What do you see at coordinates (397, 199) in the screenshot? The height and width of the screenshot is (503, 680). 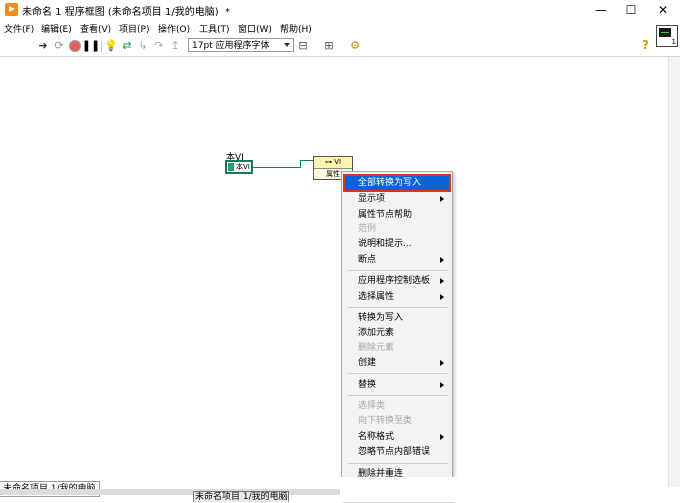 I see `menu-visible-items: 显示项` at bounding box center [397, 199].